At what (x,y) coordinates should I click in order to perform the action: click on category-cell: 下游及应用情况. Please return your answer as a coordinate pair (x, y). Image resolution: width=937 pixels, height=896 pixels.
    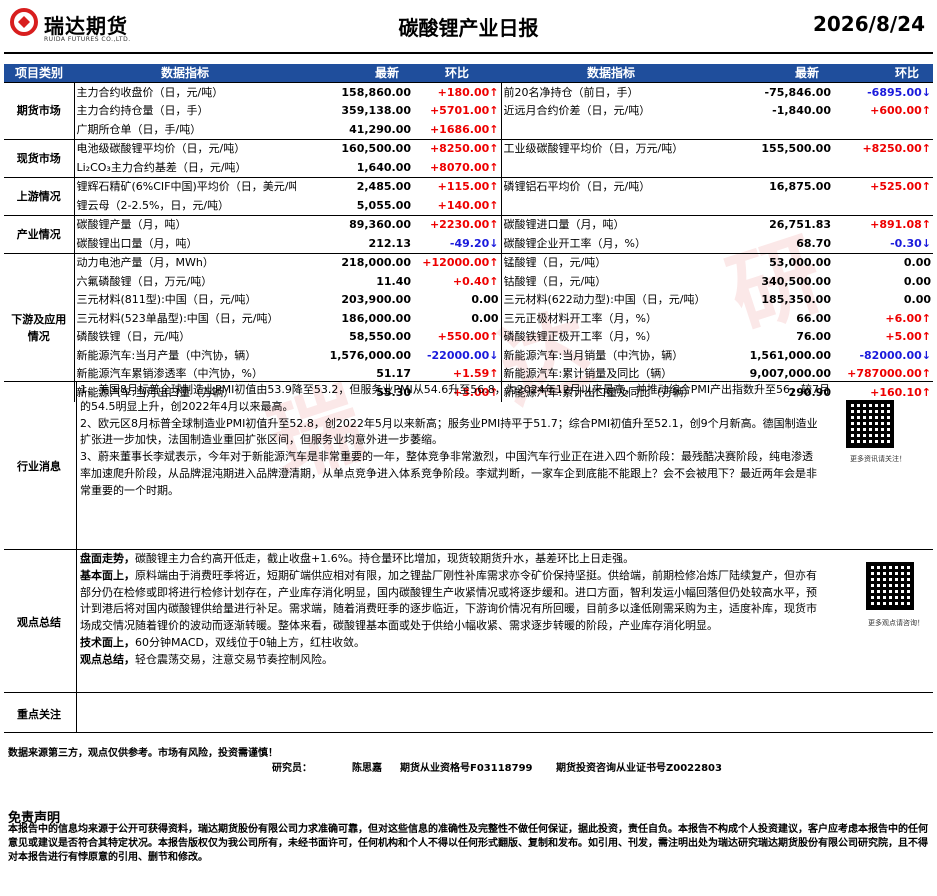
    Looking at the image, I should click on (39, 327).